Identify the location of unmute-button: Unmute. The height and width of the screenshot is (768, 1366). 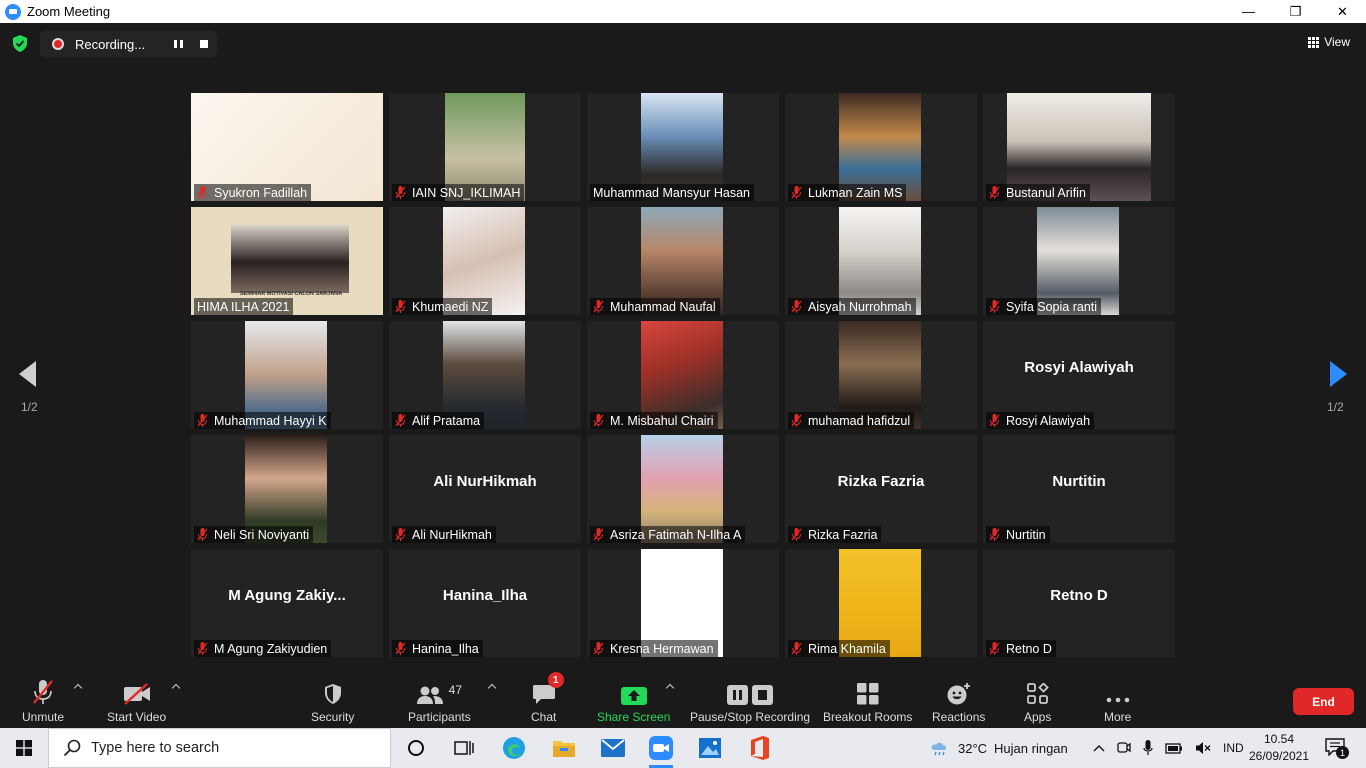
(43, 701).